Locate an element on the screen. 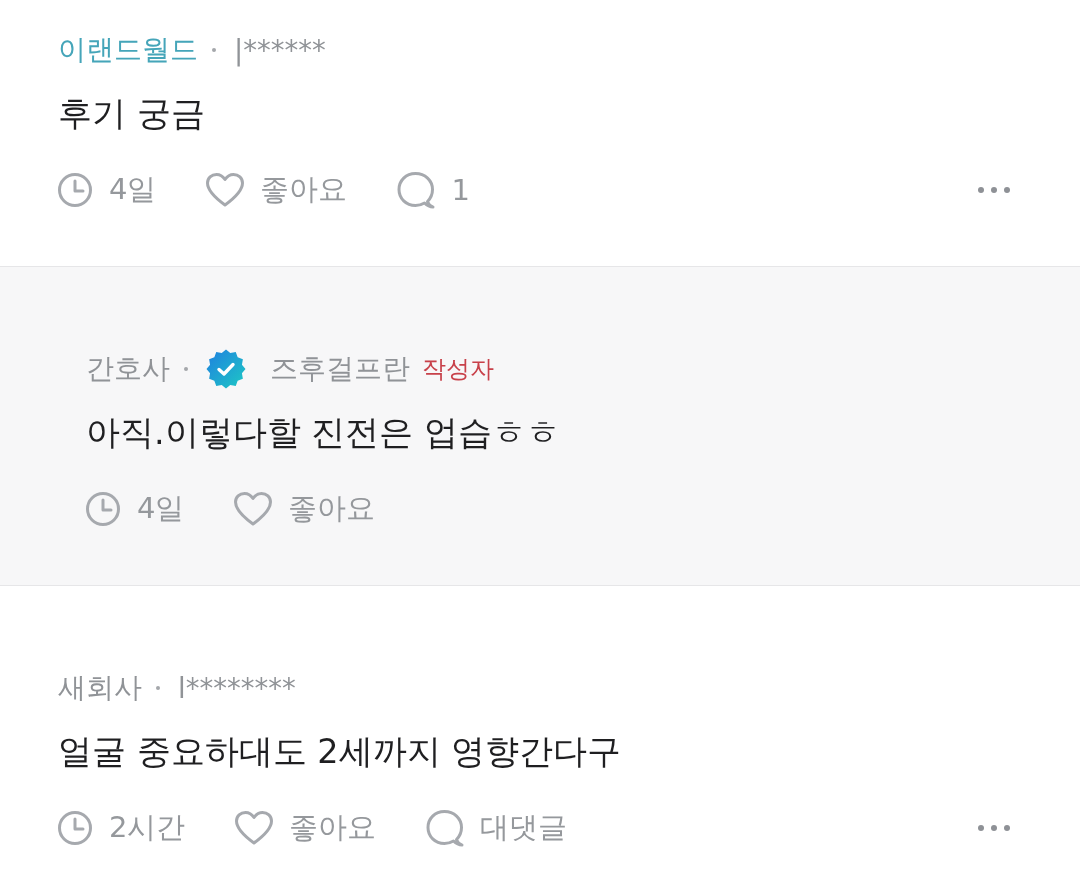 This screenshot has height=884, width=1080. comment-text: 얼굴 중요하대도 2세까지 영향간다구 is located at coordinates (340, 752).